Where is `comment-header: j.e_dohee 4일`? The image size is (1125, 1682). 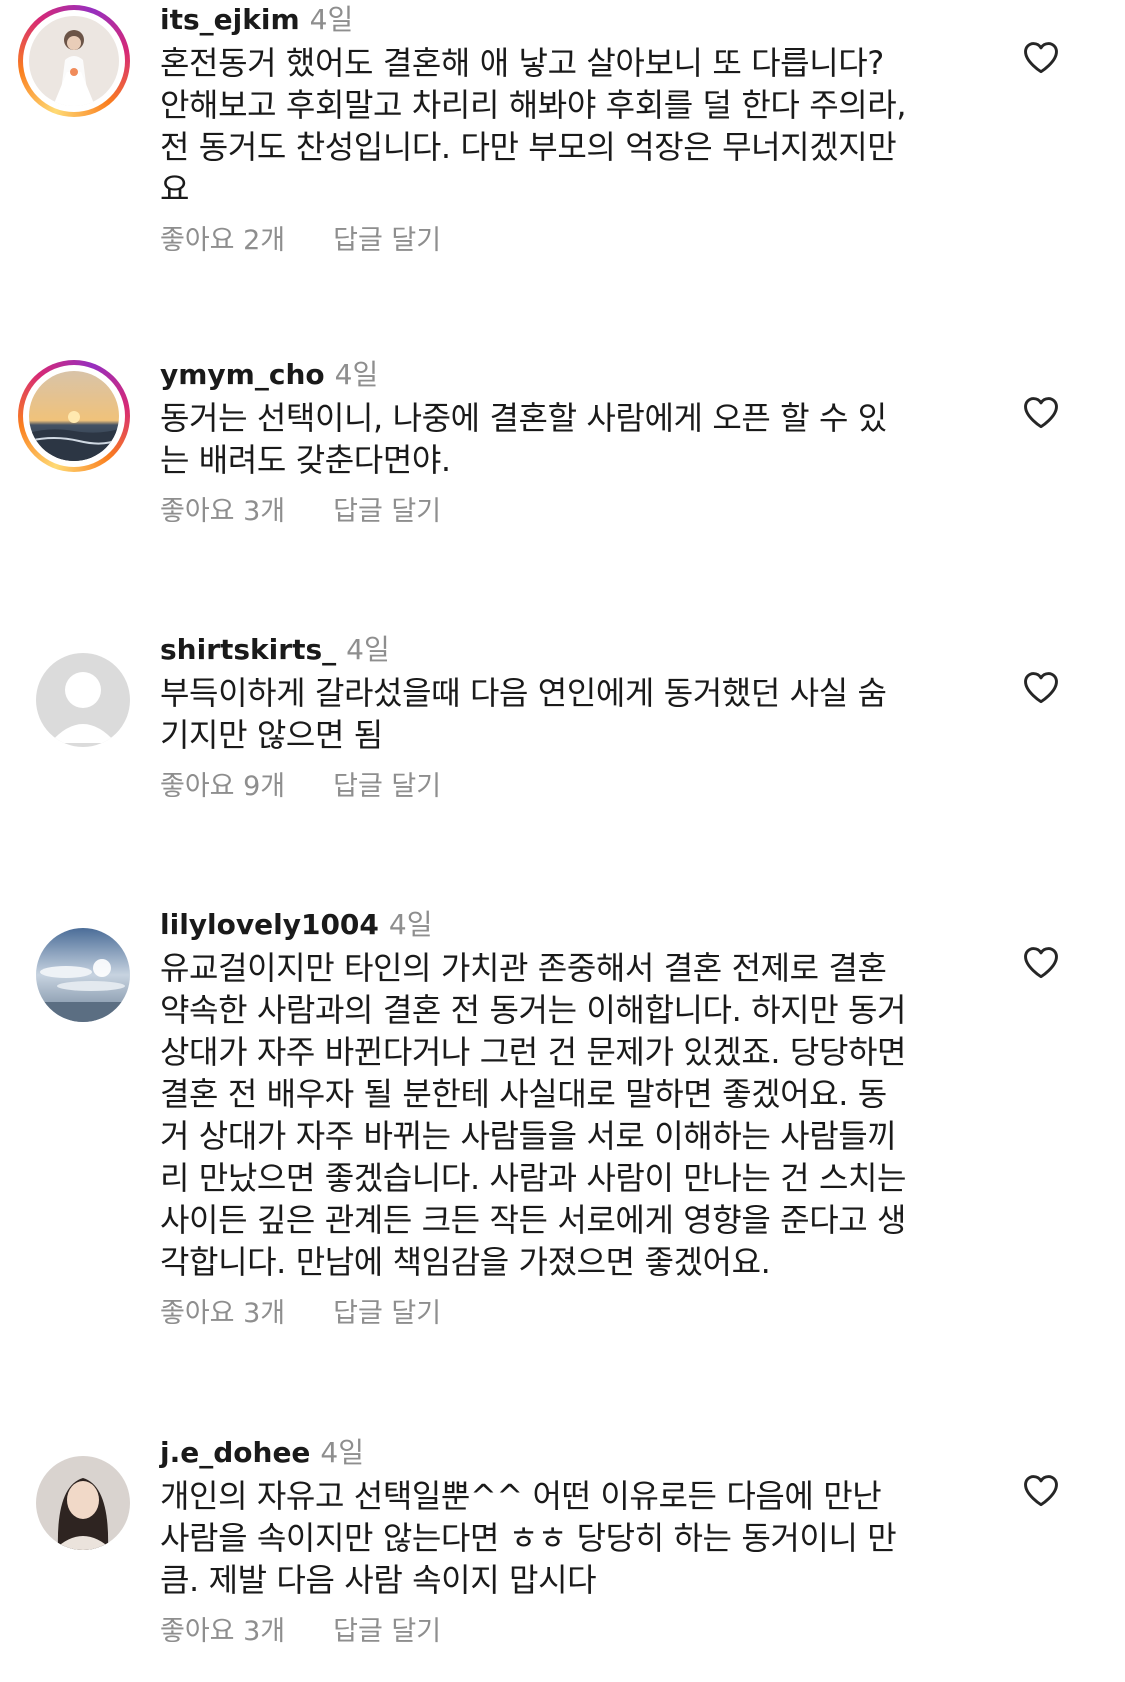 comment-header: j.e_dohee 4일 is located at coordinates (565, 1453).